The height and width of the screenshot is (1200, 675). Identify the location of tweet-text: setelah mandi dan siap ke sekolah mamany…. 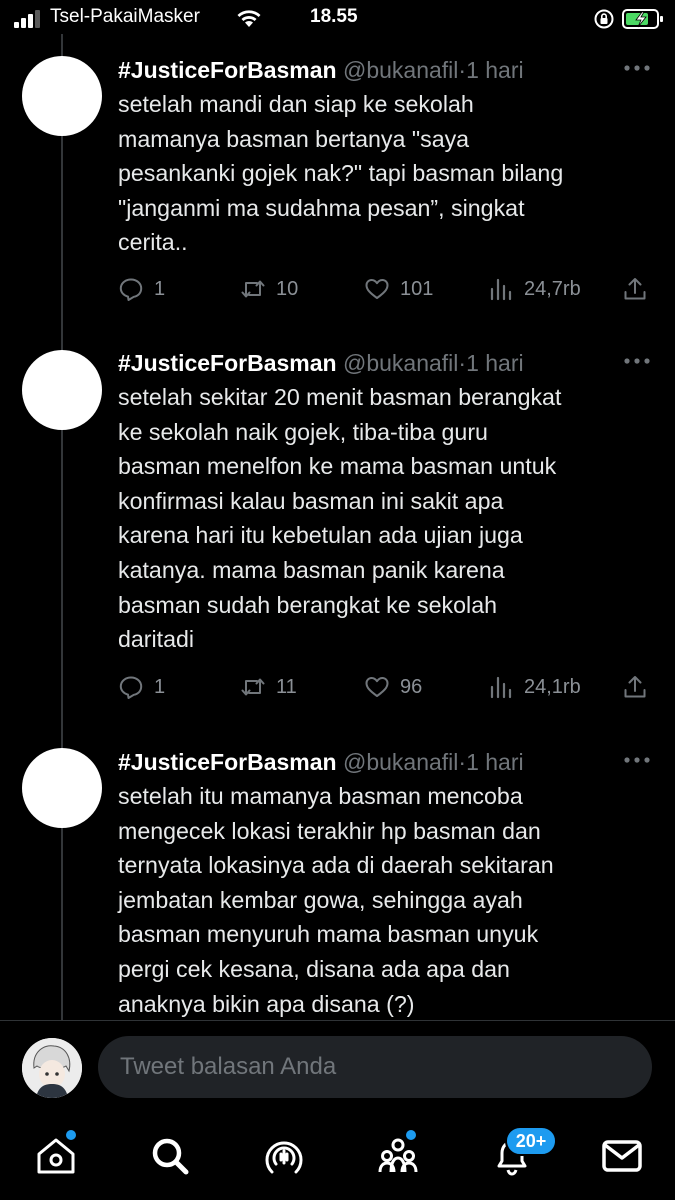
(341, 173).